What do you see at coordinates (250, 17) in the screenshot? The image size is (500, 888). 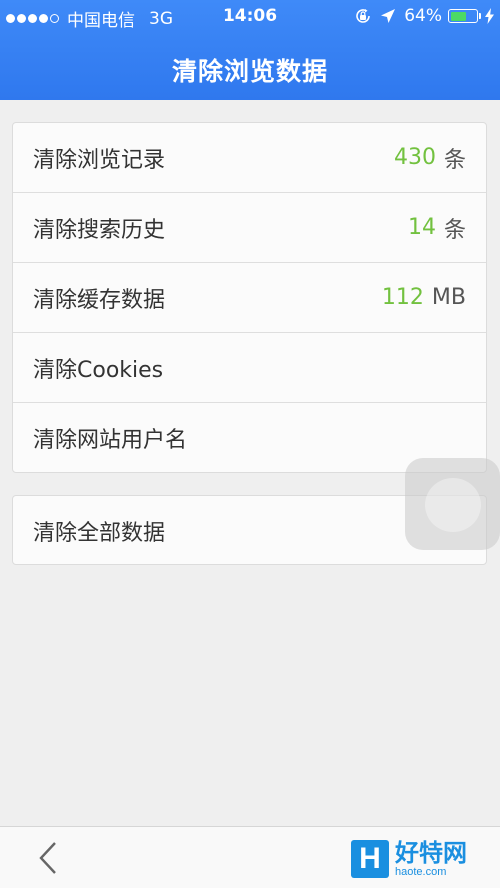 I see `status-bar: 中国电信 3G 14:06 64%` at bounding box center [250, 17].